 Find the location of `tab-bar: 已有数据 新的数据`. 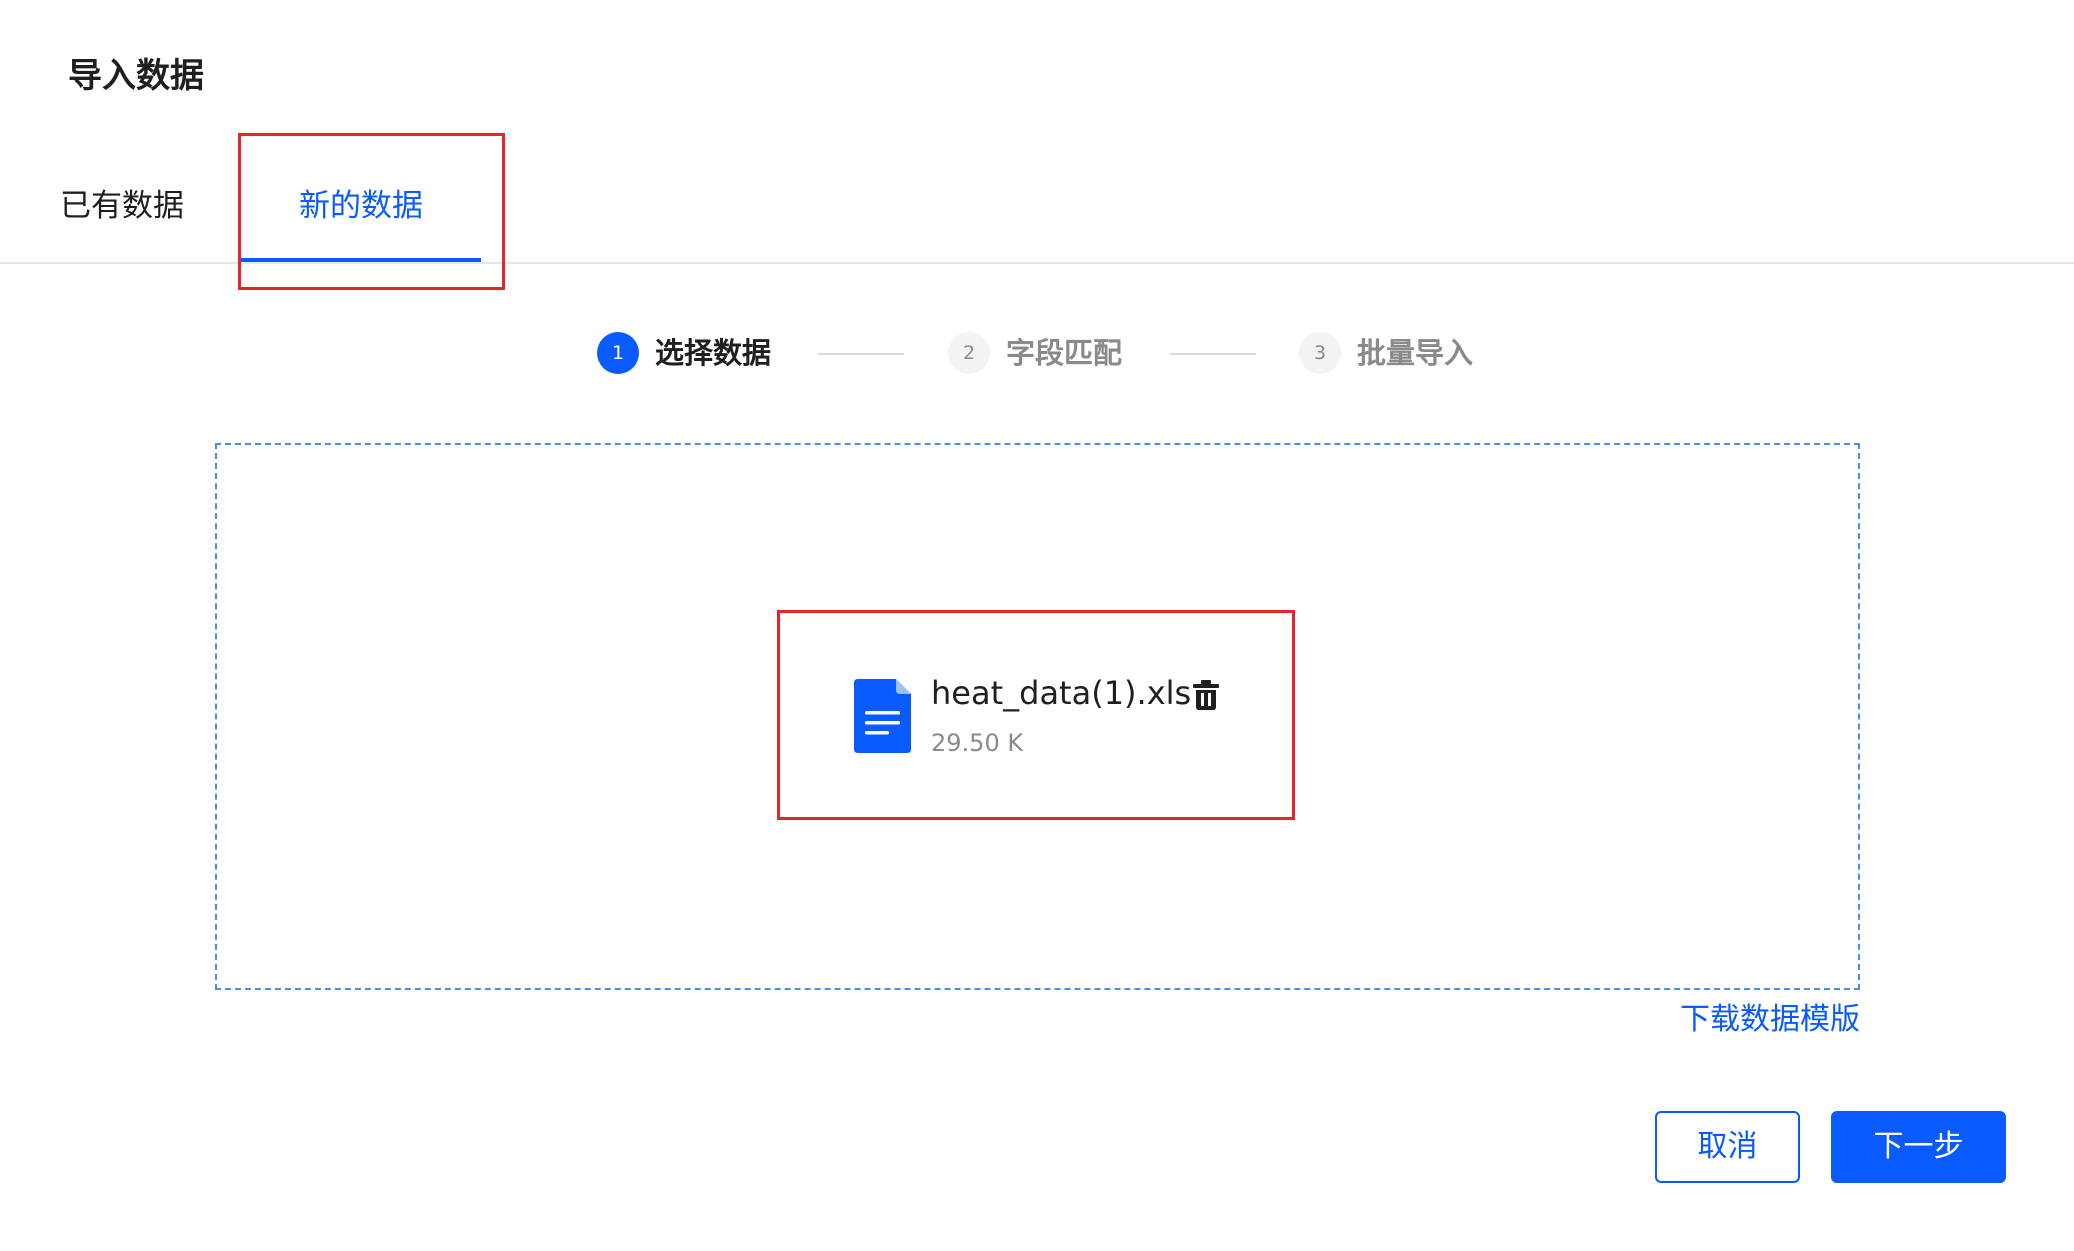

tab-bar: 已有数据 新的数据 is located at coordinates (1037, 217).